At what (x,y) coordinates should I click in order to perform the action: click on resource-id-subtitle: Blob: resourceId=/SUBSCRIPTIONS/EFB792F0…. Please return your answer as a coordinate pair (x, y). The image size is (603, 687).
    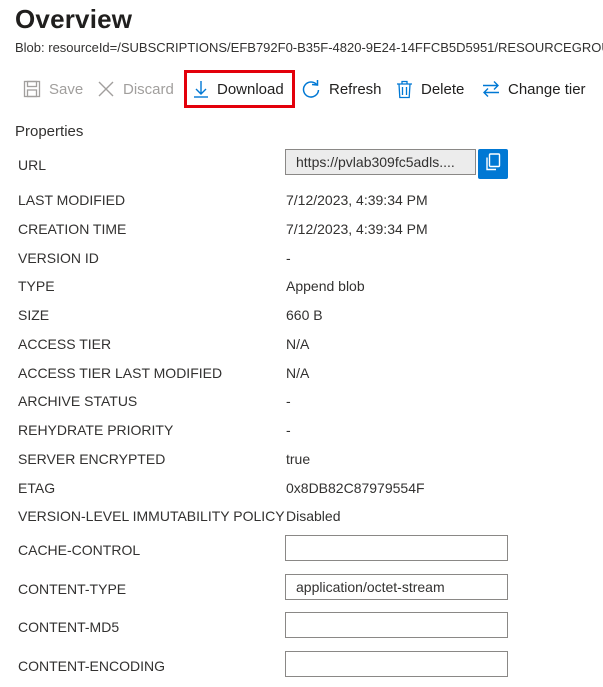
    Looking at the image, I should click on (309, 47).